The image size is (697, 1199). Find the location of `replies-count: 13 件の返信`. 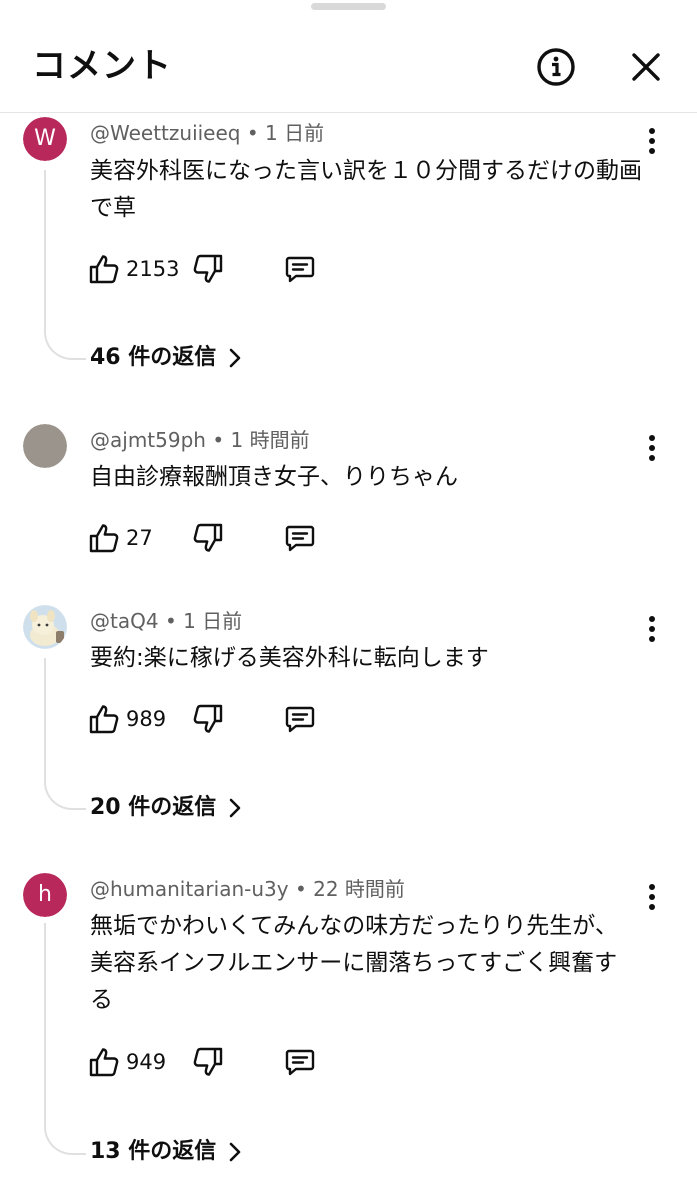

replies-count: 13 件の返信 is located at coordinates (153, 1151).